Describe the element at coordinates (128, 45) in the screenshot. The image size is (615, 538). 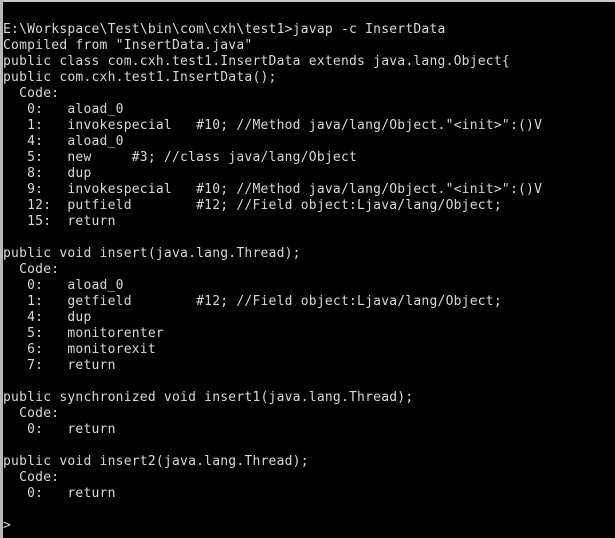
I see `console-line: Compiled from "InsertData.java"` at that location.